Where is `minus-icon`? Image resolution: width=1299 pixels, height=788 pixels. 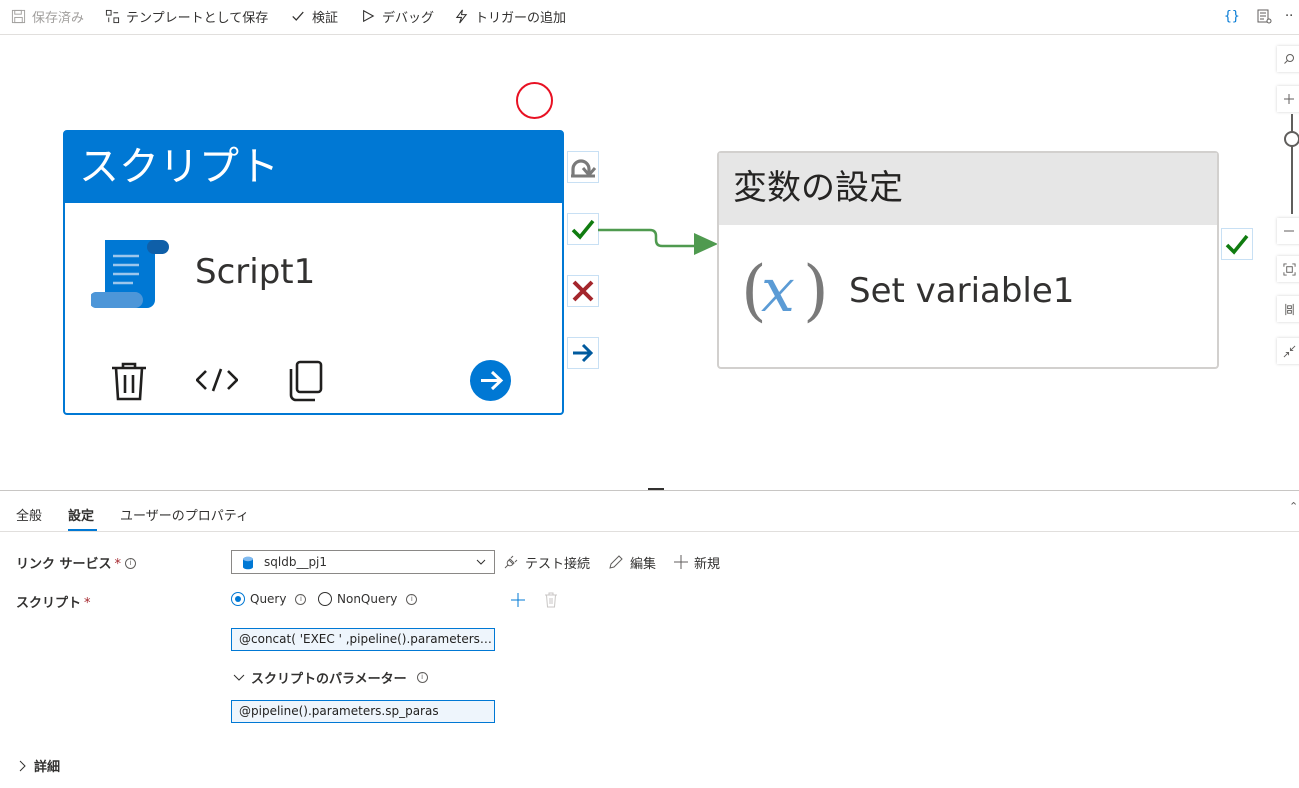 minus-icon is located at coordinates (1289, 231).